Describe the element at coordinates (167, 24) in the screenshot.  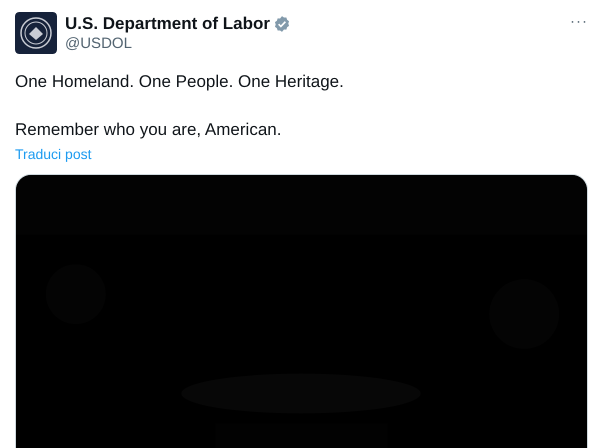
I see `author-name: U.S. Department of Labor` at that location.